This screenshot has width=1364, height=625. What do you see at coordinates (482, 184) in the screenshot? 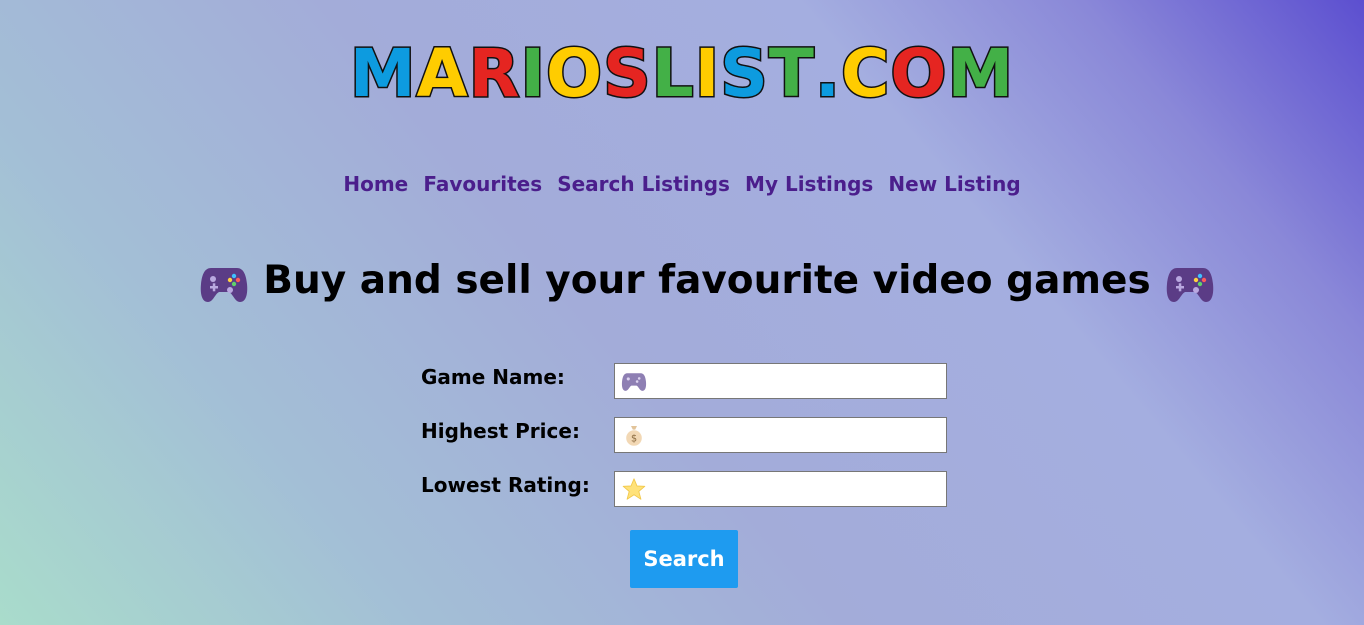
I see `nav-link-favourites: Favourites` at bounding box center [482, 184].